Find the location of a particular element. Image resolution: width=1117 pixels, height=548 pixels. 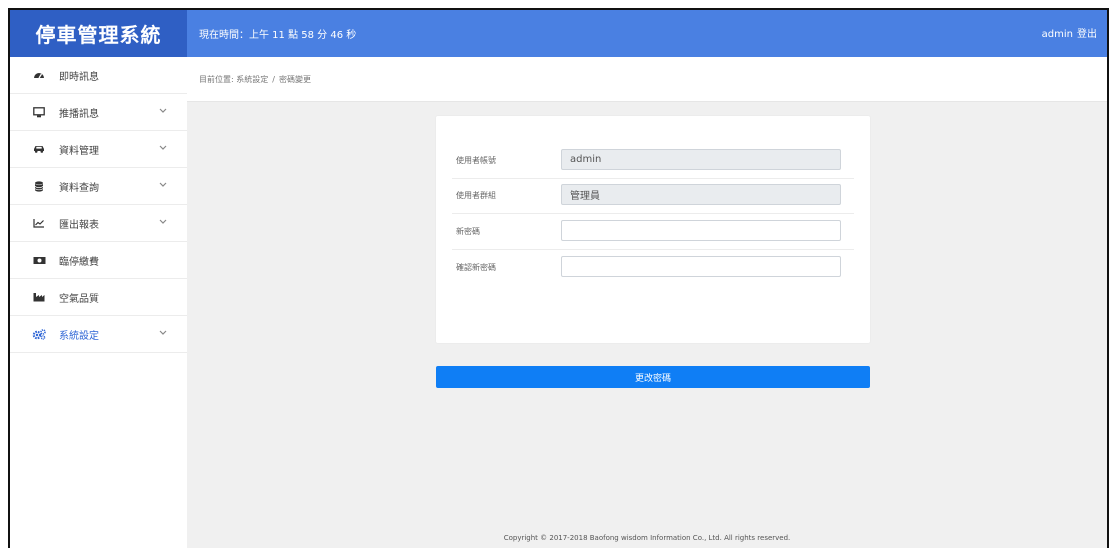

field-label: 新密碼 is located at coordinates (468, 231).